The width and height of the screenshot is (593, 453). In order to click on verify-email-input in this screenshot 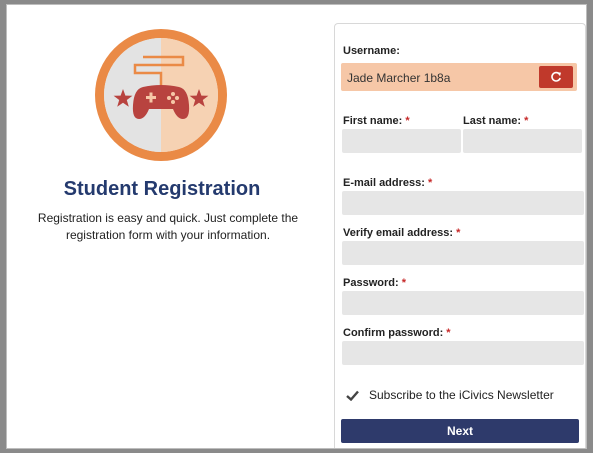, I will do `click(463, 253)`.